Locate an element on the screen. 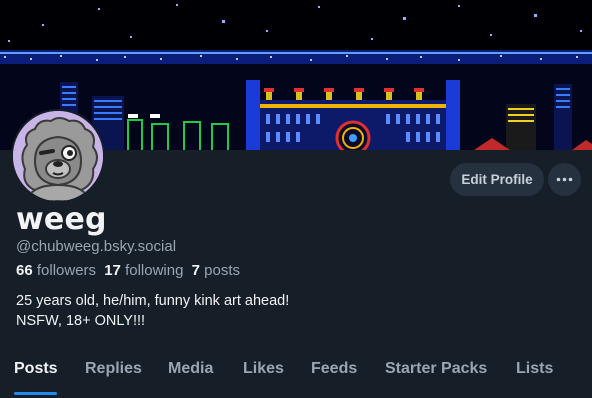 This screenshot has height=398, width=592. following-stat: 17 following is located at coordinates (143, 270).